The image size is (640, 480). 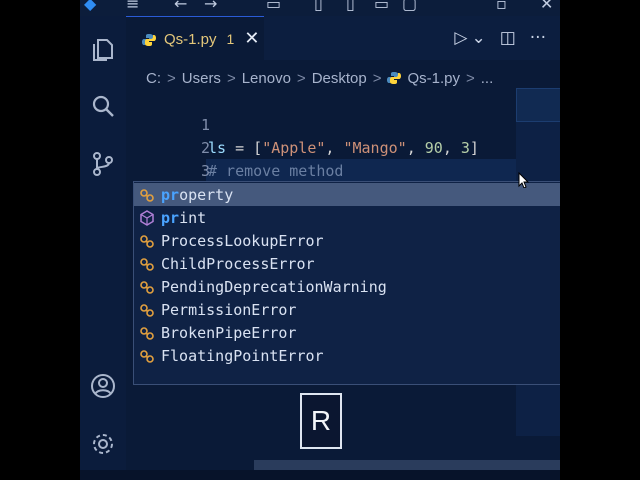 I want to click on activity-bar, so click(x=103, y=248).